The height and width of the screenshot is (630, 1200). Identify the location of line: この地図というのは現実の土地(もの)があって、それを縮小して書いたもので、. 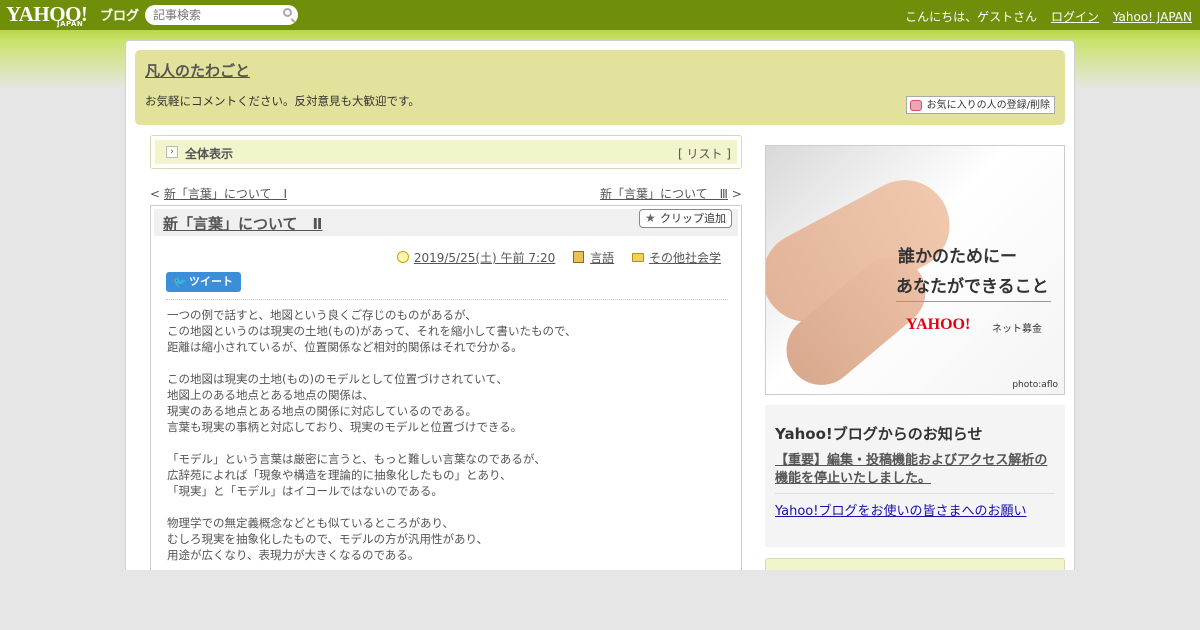
(372, 331).